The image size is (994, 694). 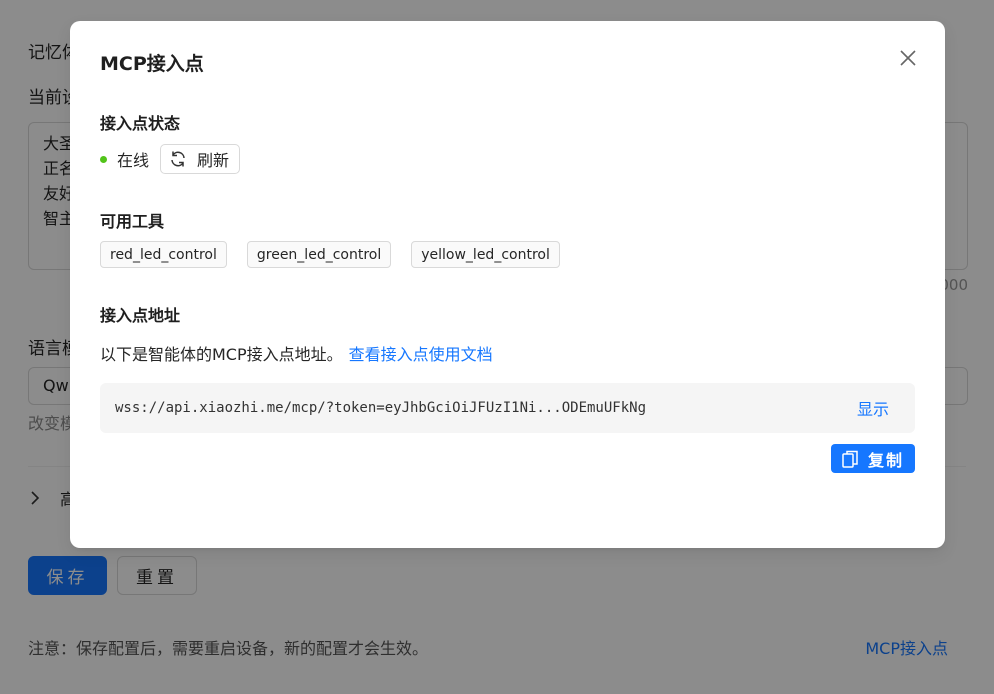 I want to click on status-row: 在线 刷新, so click(x=170, y=159).